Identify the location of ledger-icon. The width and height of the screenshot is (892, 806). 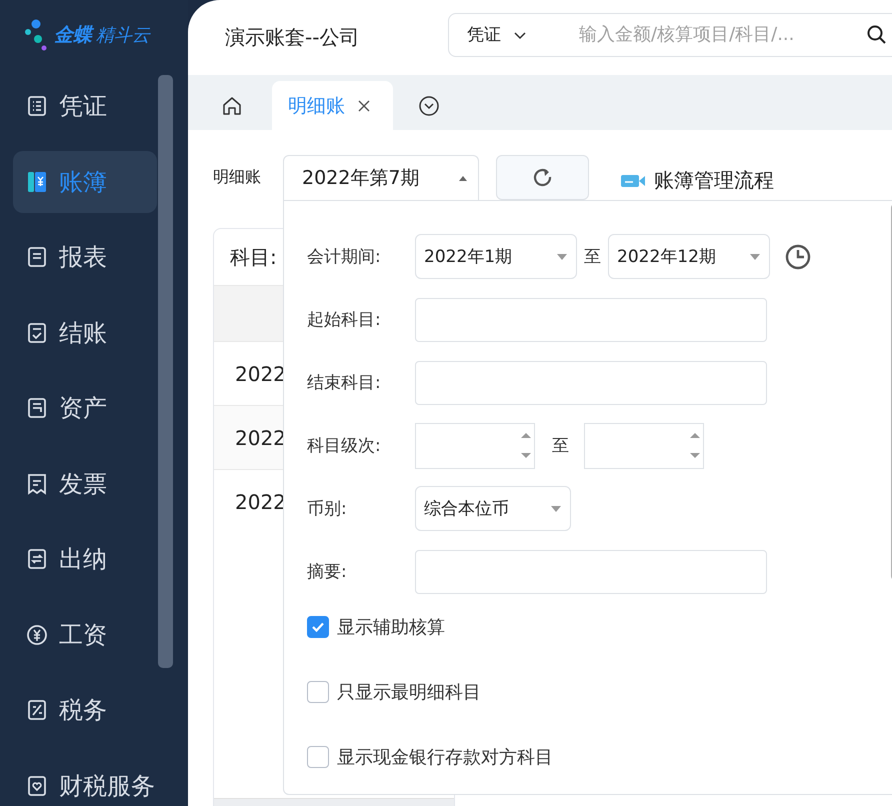
(37, 181).